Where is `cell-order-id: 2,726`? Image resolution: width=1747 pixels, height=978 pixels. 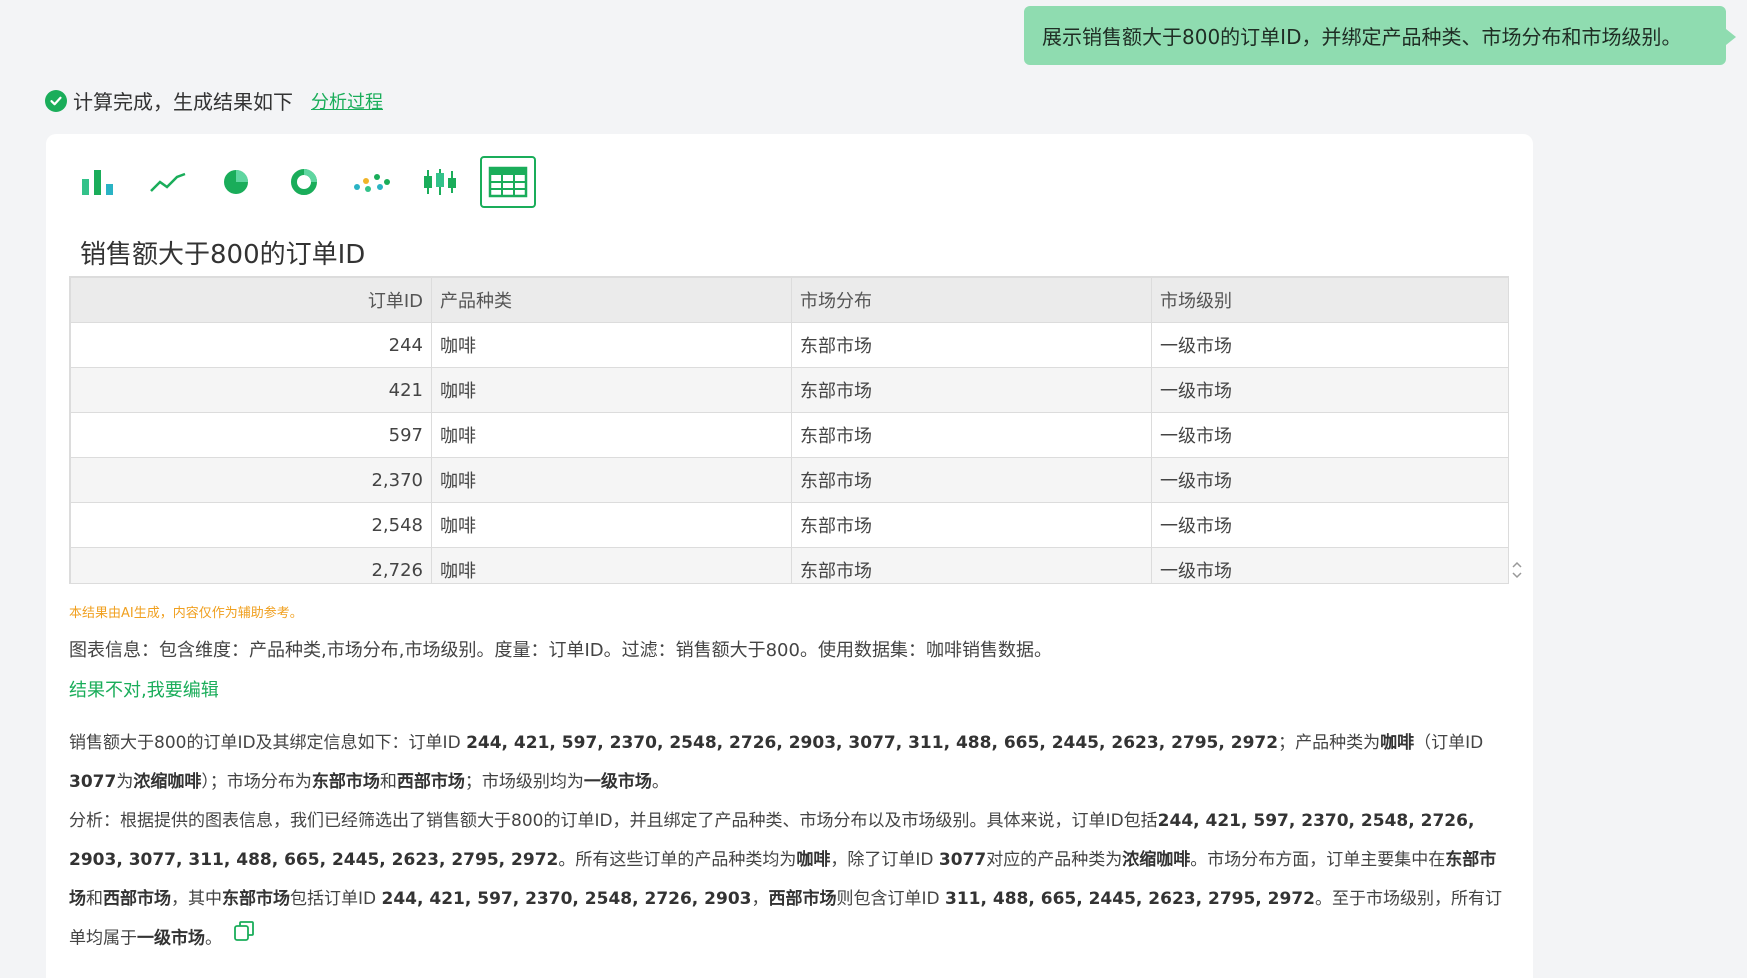
cell-order-id: 2,726 is located at coordinates (251, 565).